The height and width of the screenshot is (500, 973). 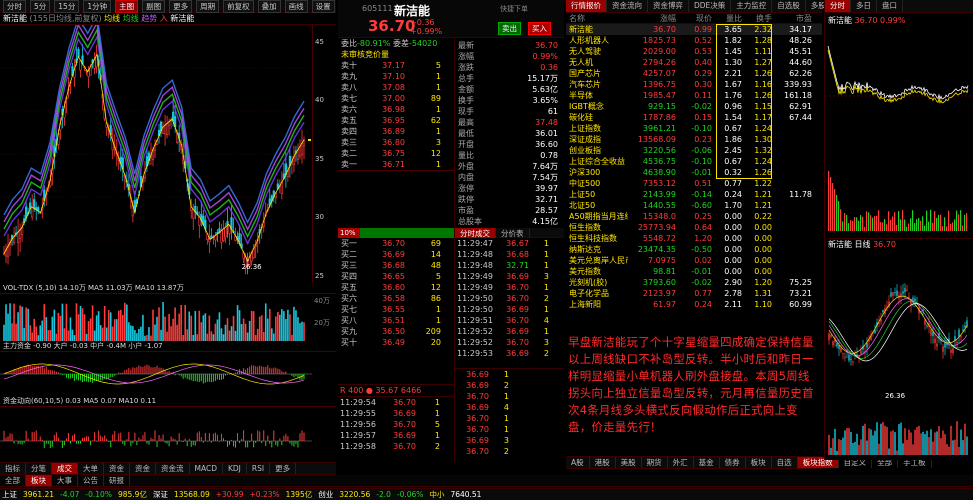 I want to click on board-bottom-tab-5: 基金, so click(x=707, y=462).